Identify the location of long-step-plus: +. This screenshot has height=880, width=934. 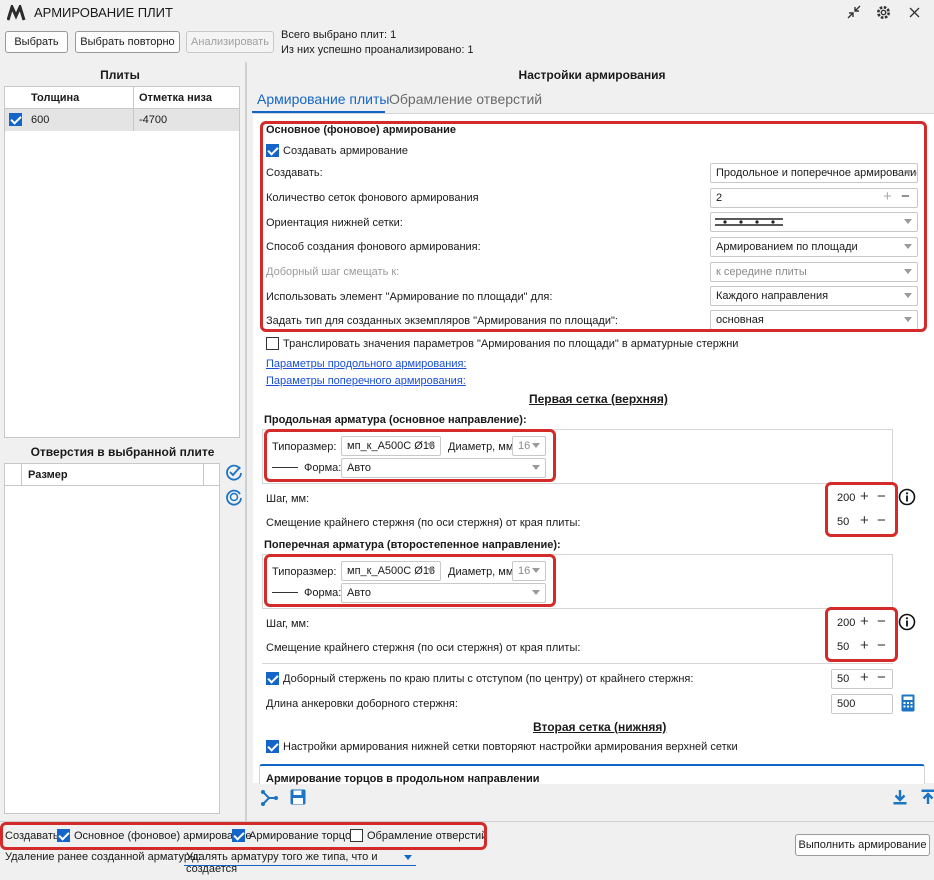
(864, 496).